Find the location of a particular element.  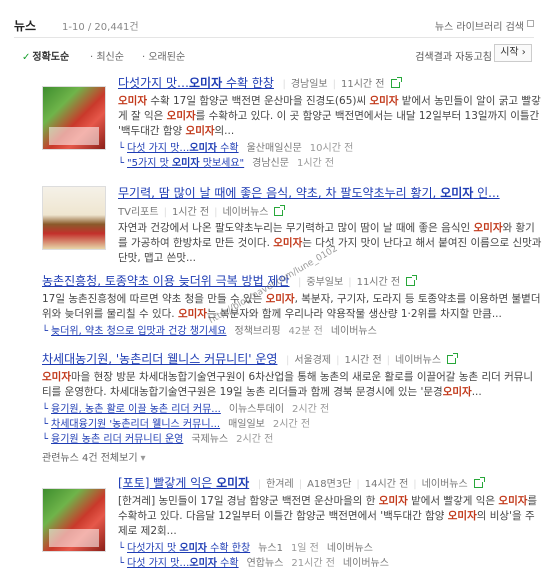

news-title: 차세대농기원, '농촌리더 웰니스 커뮤니티' 운영 is located at coordinates (159, 359).